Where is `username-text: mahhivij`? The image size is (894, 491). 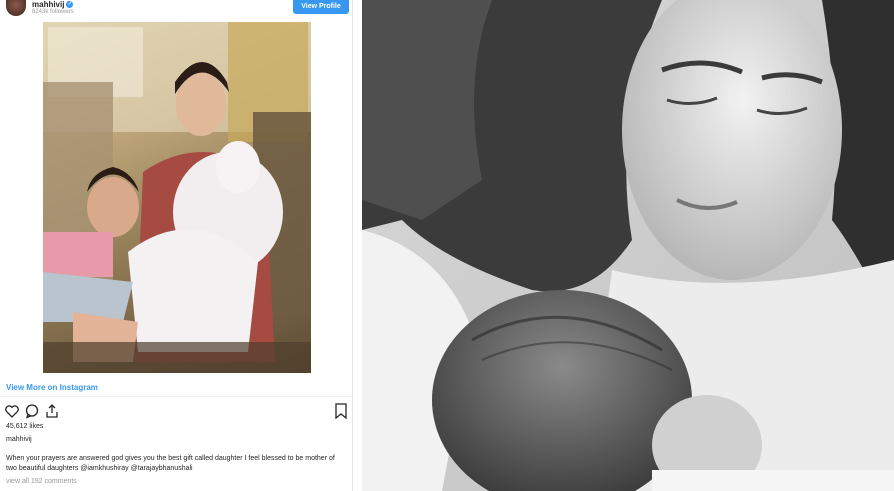
username-text: mahhivij is located at coordinates (48, 4).